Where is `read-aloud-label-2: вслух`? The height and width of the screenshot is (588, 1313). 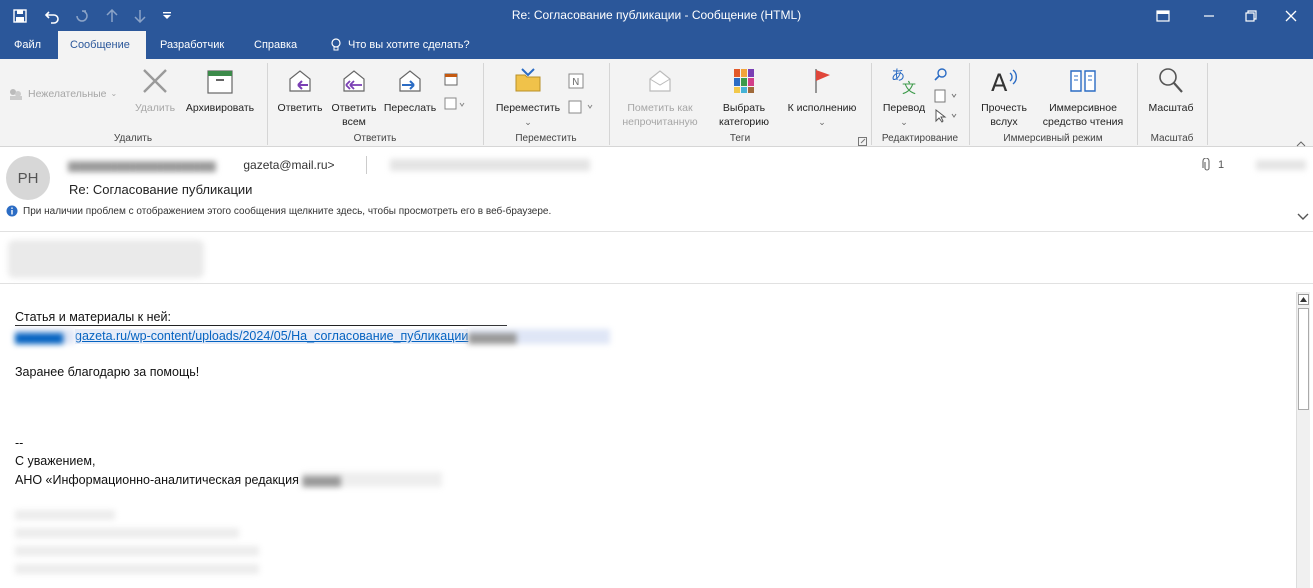
read-aloud-label-2: вслух is located at coordinates (1004, 122).